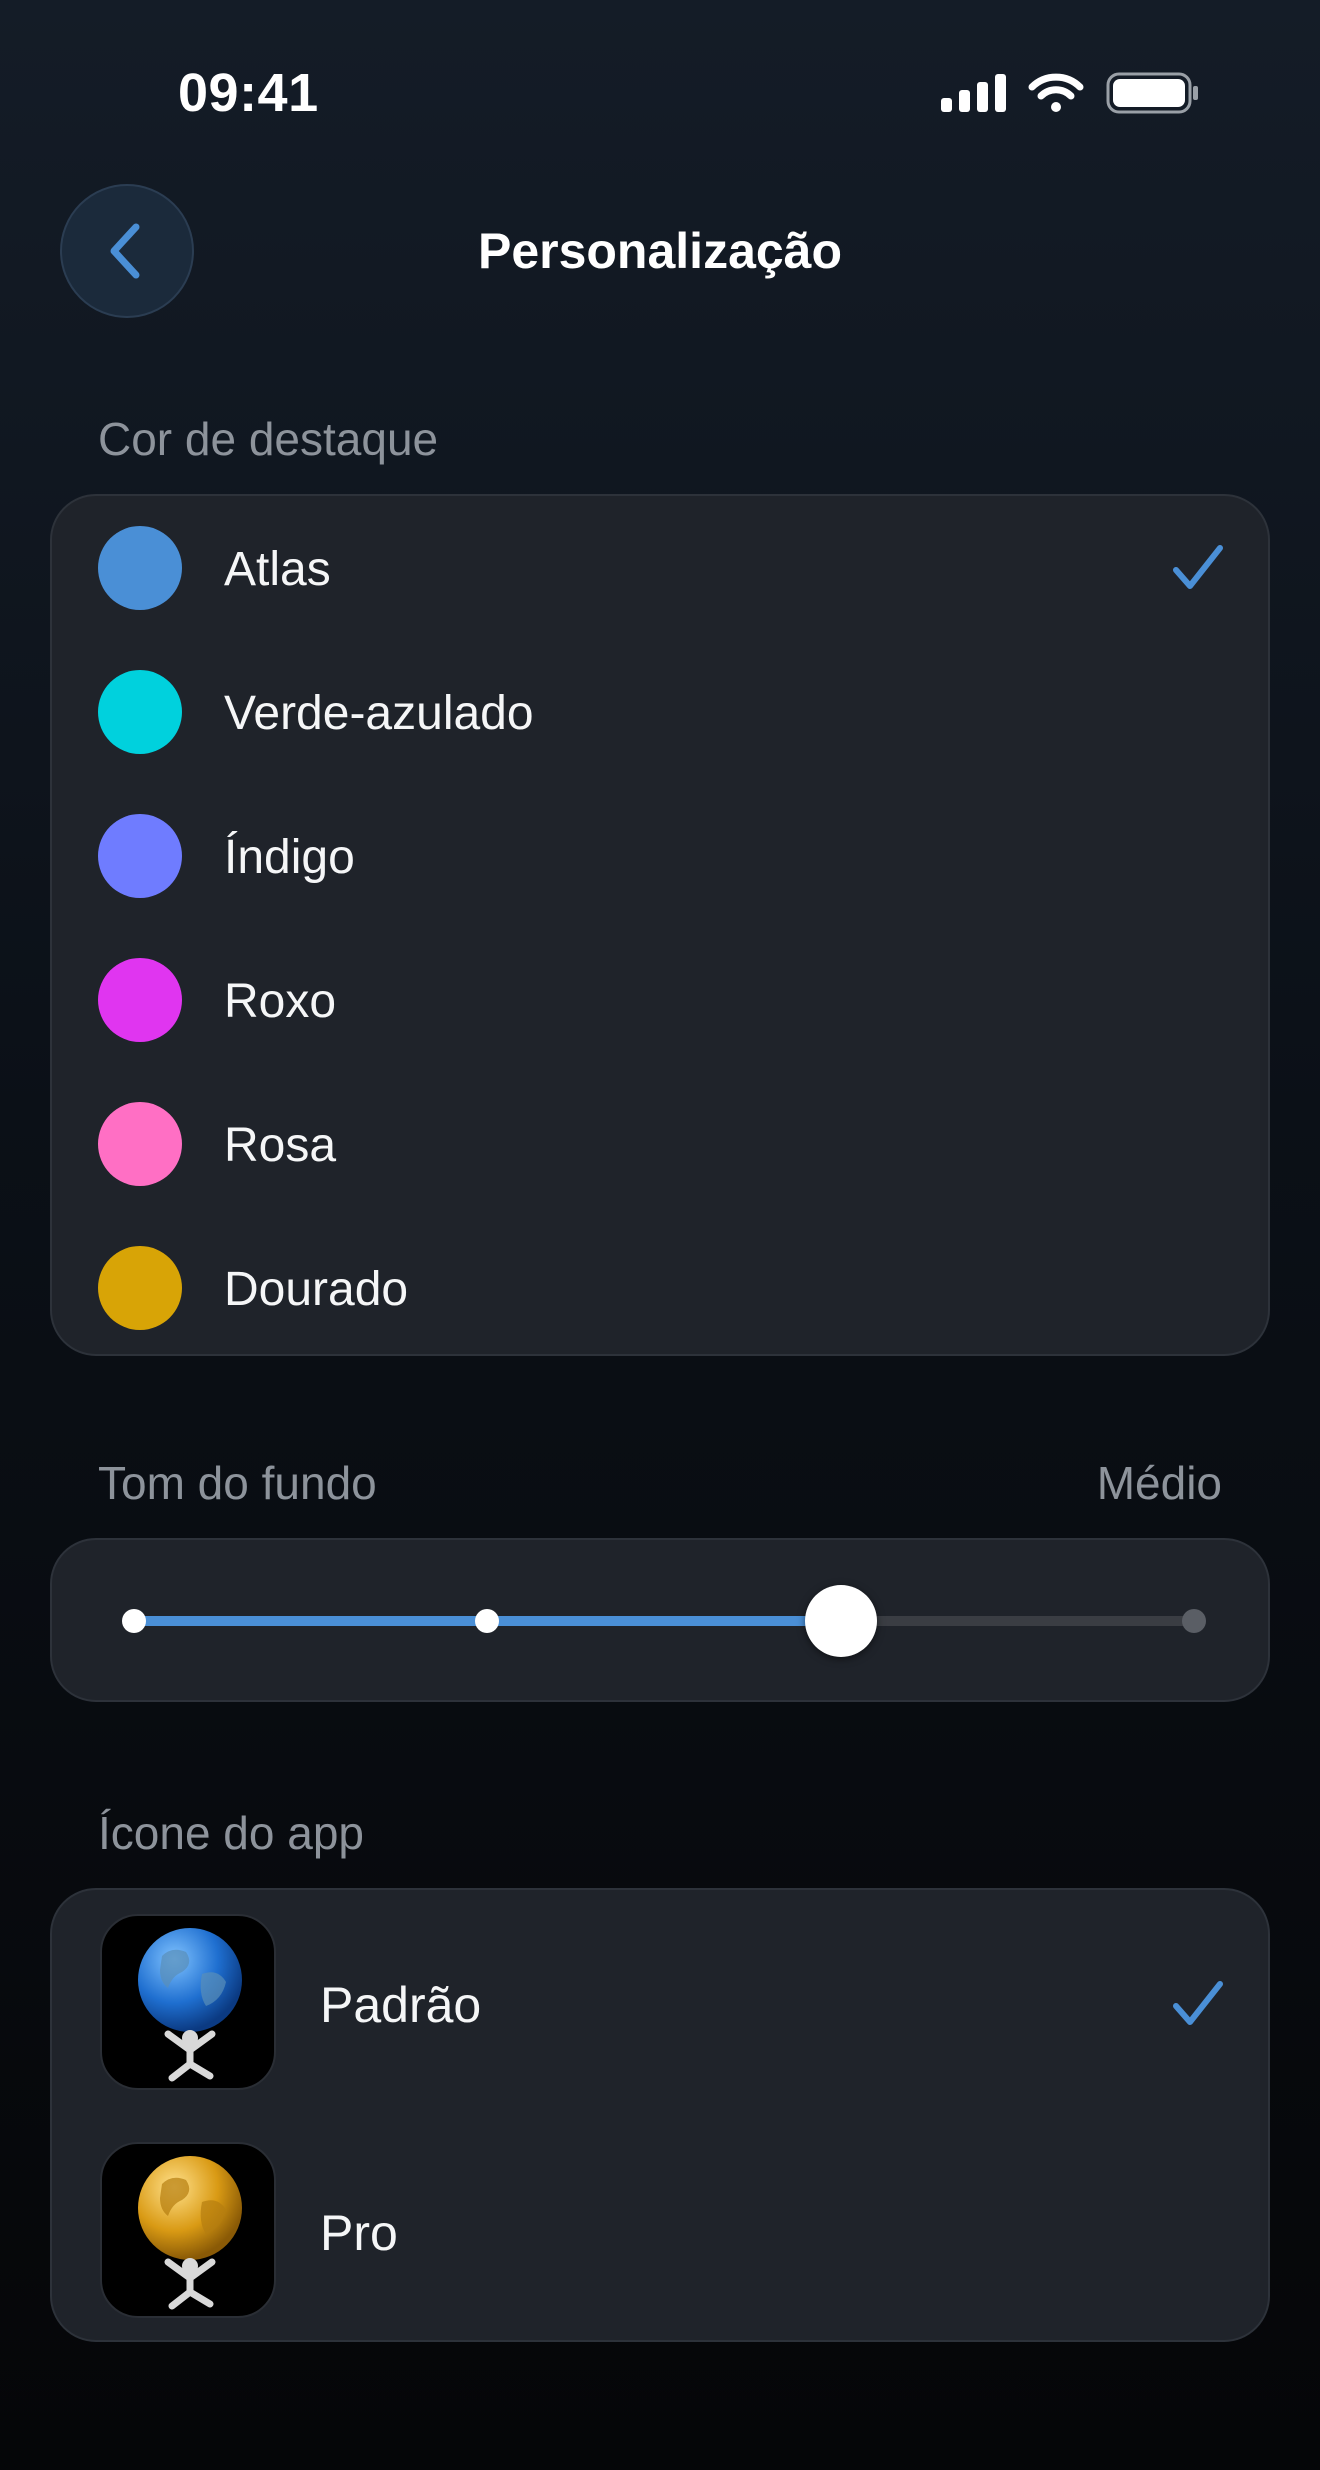  Describe the element at coordinates (973, 93) in the screenshot. I see `cellular-signal-icon` at that location.